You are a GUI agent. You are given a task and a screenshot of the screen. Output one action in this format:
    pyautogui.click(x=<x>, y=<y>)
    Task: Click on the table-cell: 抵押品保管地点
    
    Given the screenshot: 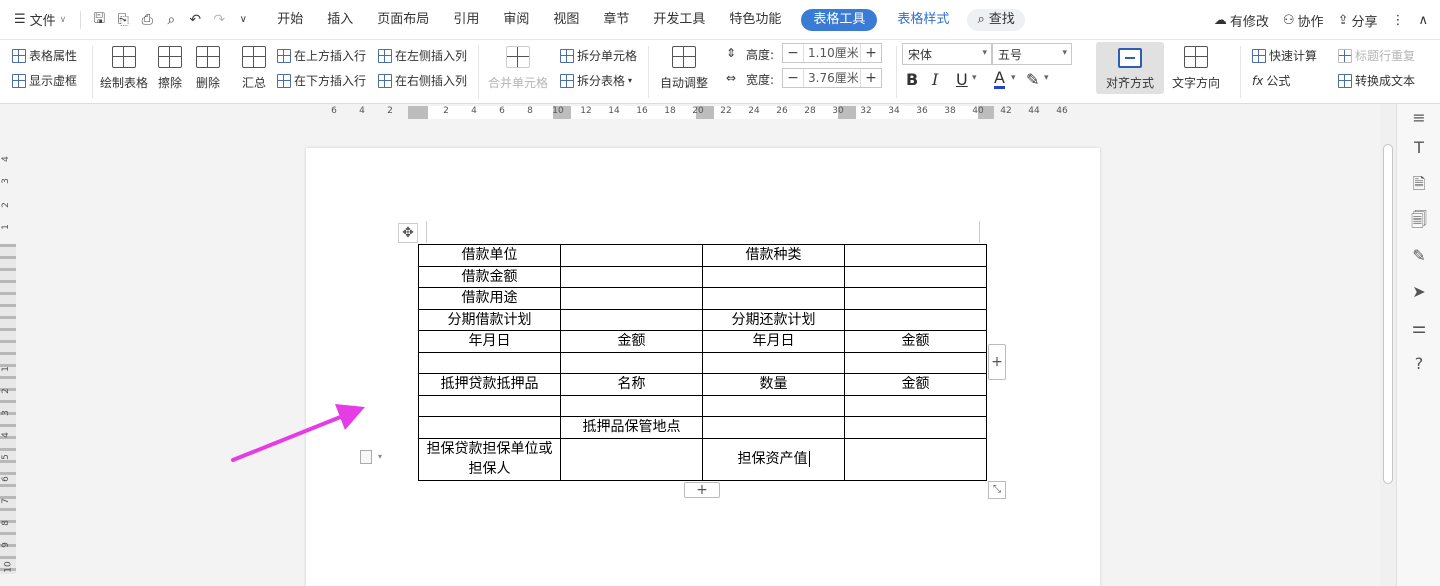 What is the action you would take?
    pyautogui.click(x=631, y=427)
    